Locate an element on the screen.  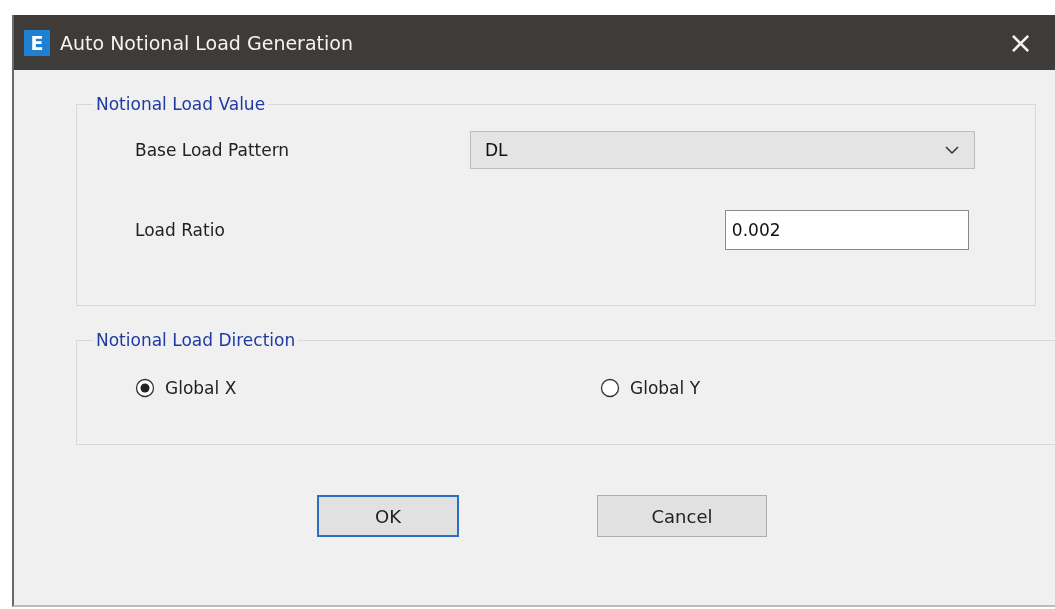
group-title: Notional Load Direction is located at coordinates (196, 340).